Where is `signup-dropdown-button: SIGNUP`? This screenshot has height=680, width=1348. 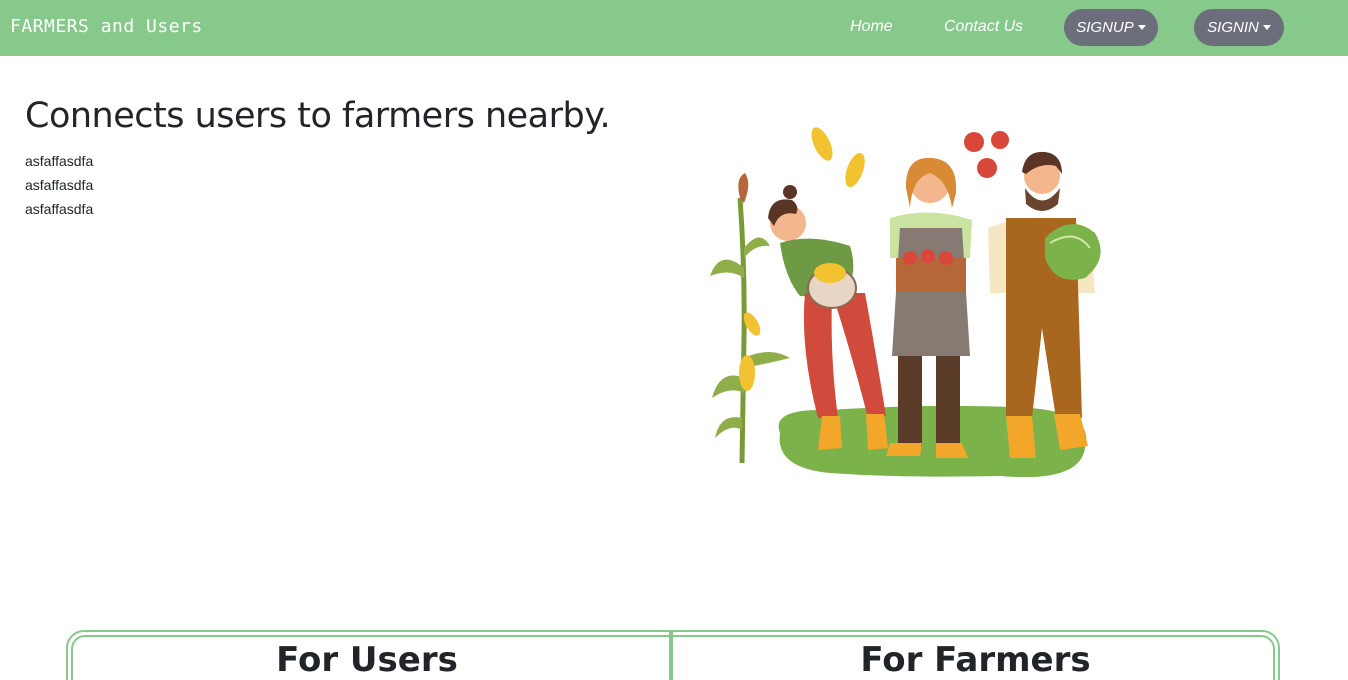 signup-dropdown-button: SIGNUP is located at coordinates (1111, 27).